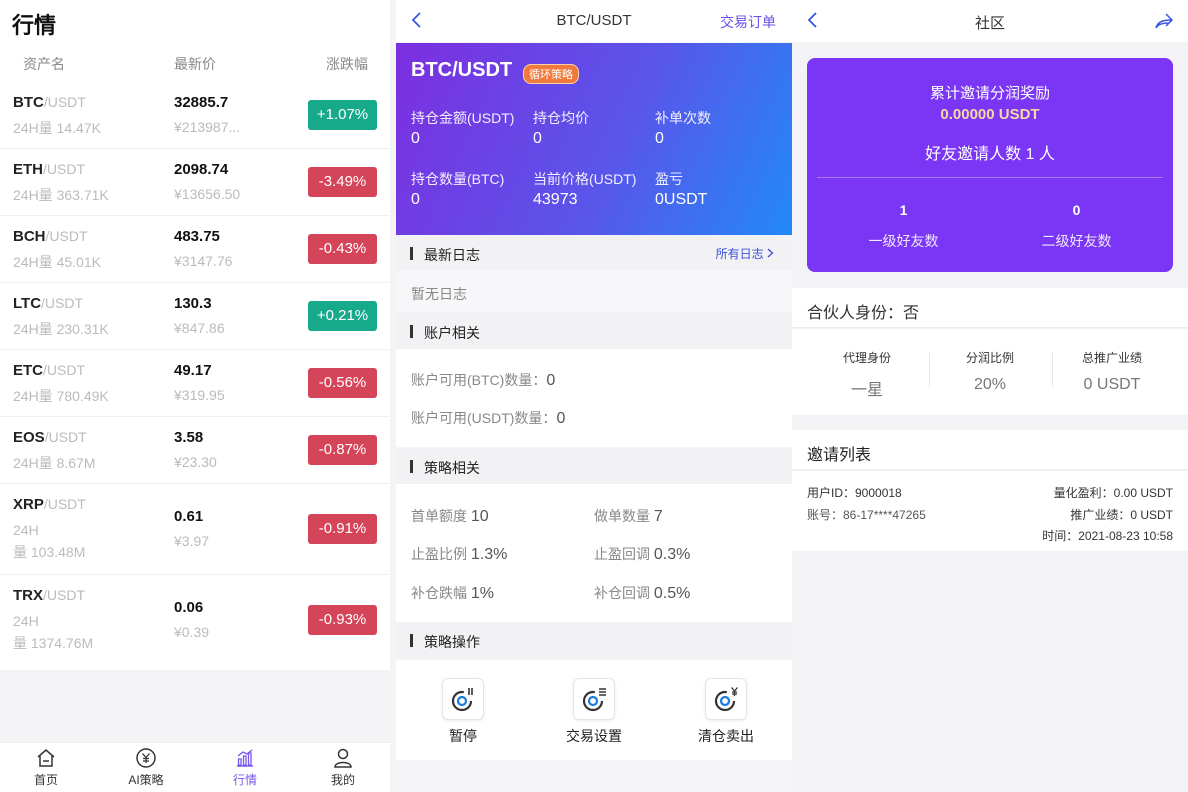 Image resolution: width=1188 pixels, height=792 pixels. Describe the element at coordinates (770, 253) in the screenshot. I see `chevron-right-icon` at that location.